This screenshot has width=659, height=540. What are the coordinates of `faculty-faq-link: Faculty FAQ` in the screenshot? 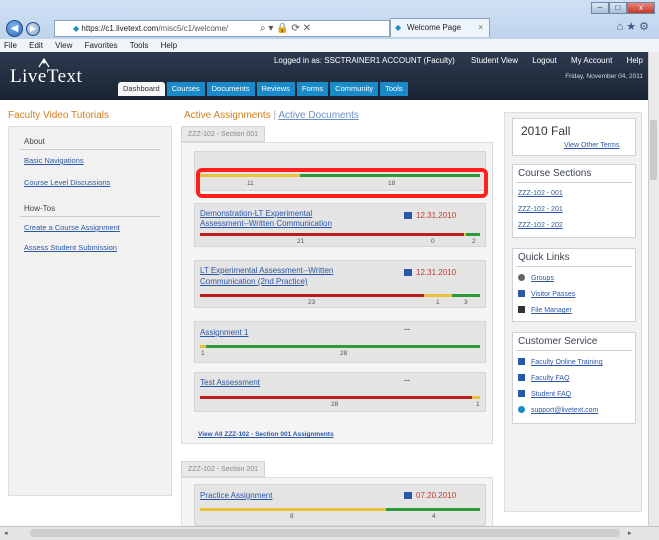 It's located at (544, 378).